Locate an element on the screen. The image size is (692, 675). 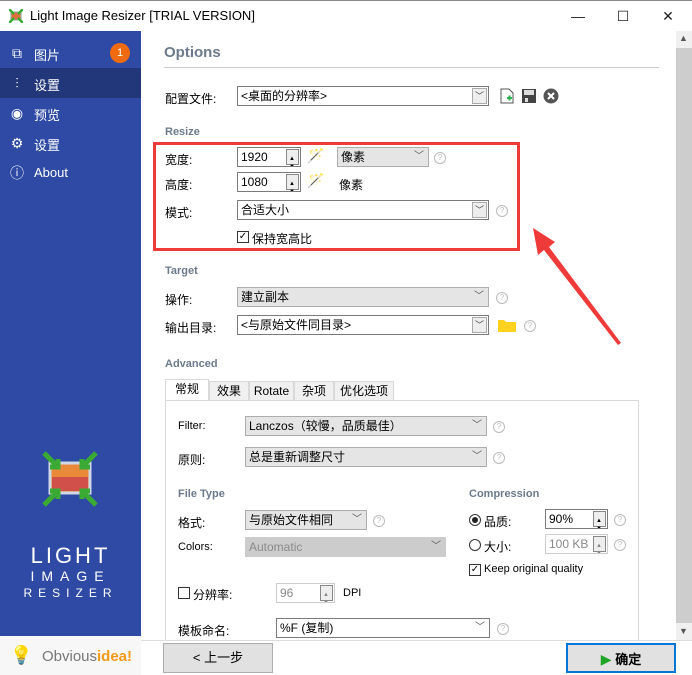
output-dir-value: <与原始文件同目录> is located at coordinates (296, 325).